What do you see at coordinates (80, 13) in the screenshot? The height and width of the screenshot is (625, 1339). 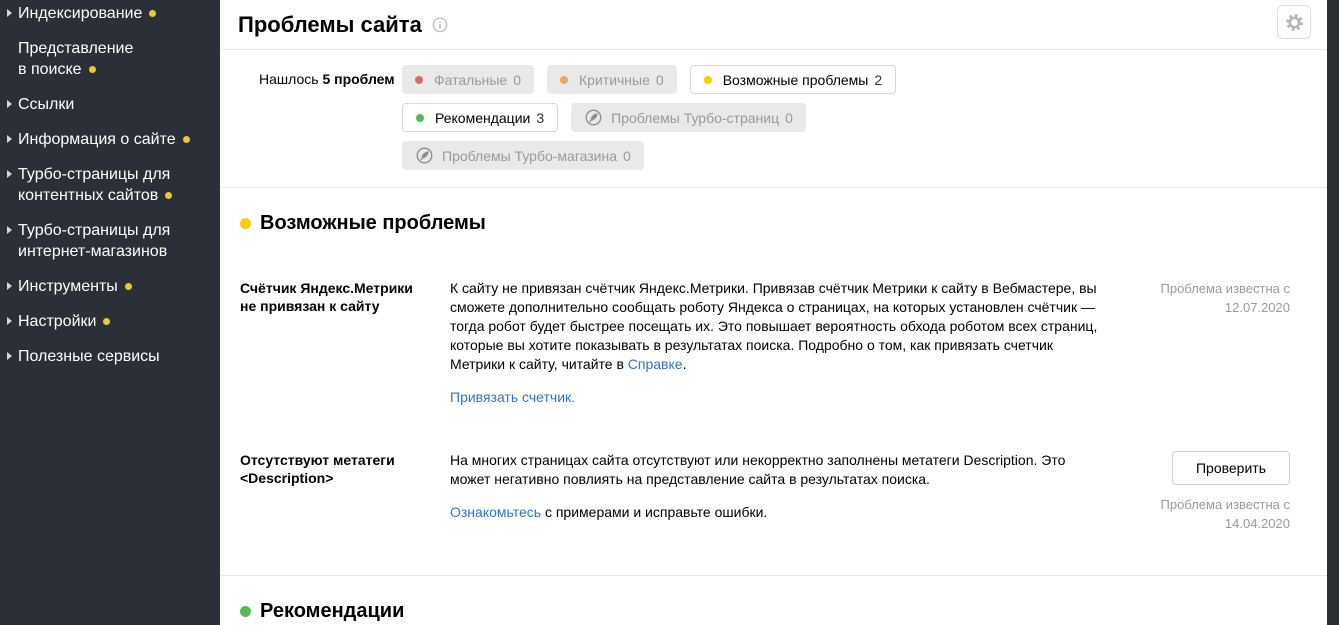 I see `sidebar-item-label: Индексирование` at bounding box center [80, 13].